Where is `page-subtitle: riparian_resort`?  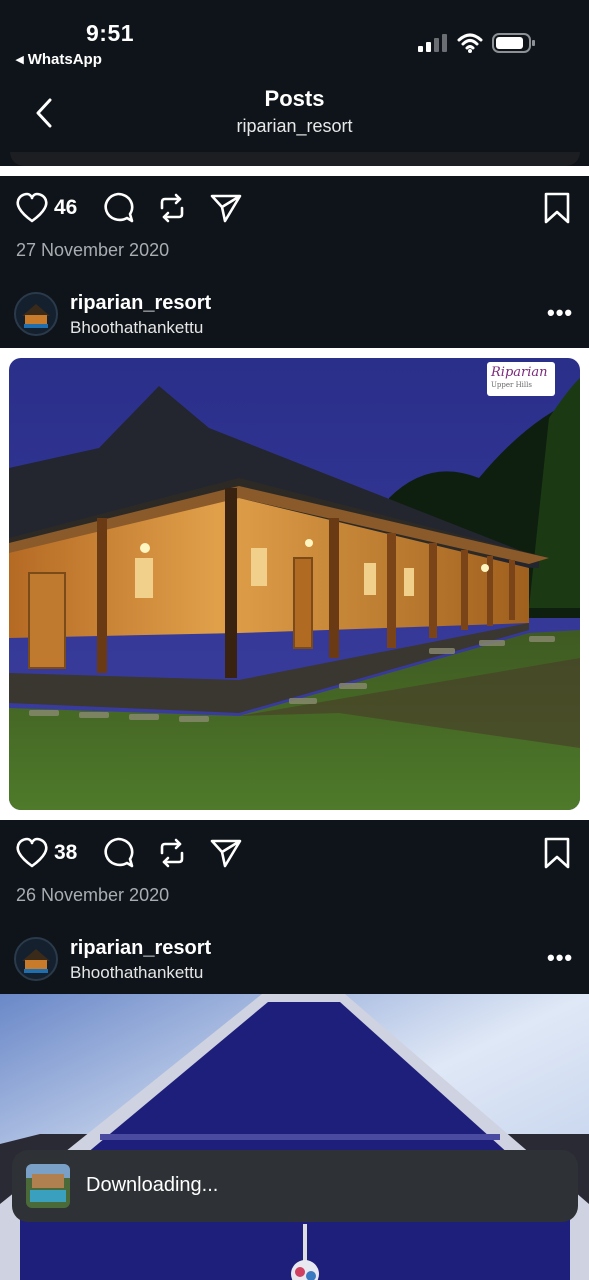 page-subtitle: riparian_resort is located at coordinates (294, 126).